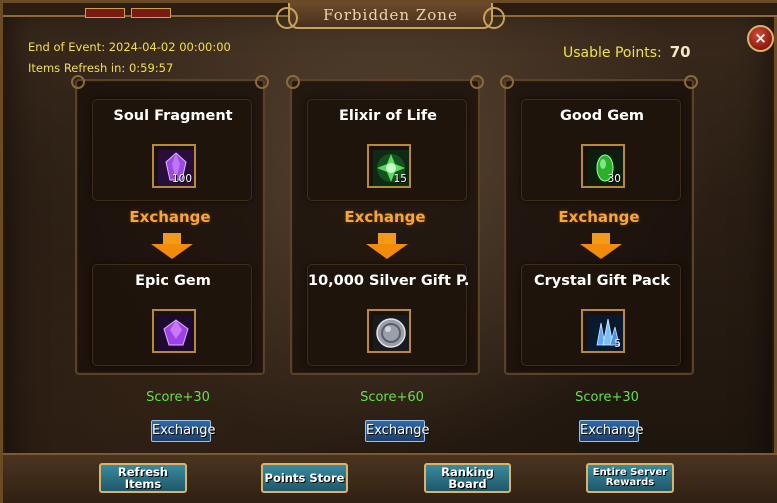  What do you see at coordinates (389, 166) in the screenshot?
I see `item-slot: 15` at bounding box center [389, 166].